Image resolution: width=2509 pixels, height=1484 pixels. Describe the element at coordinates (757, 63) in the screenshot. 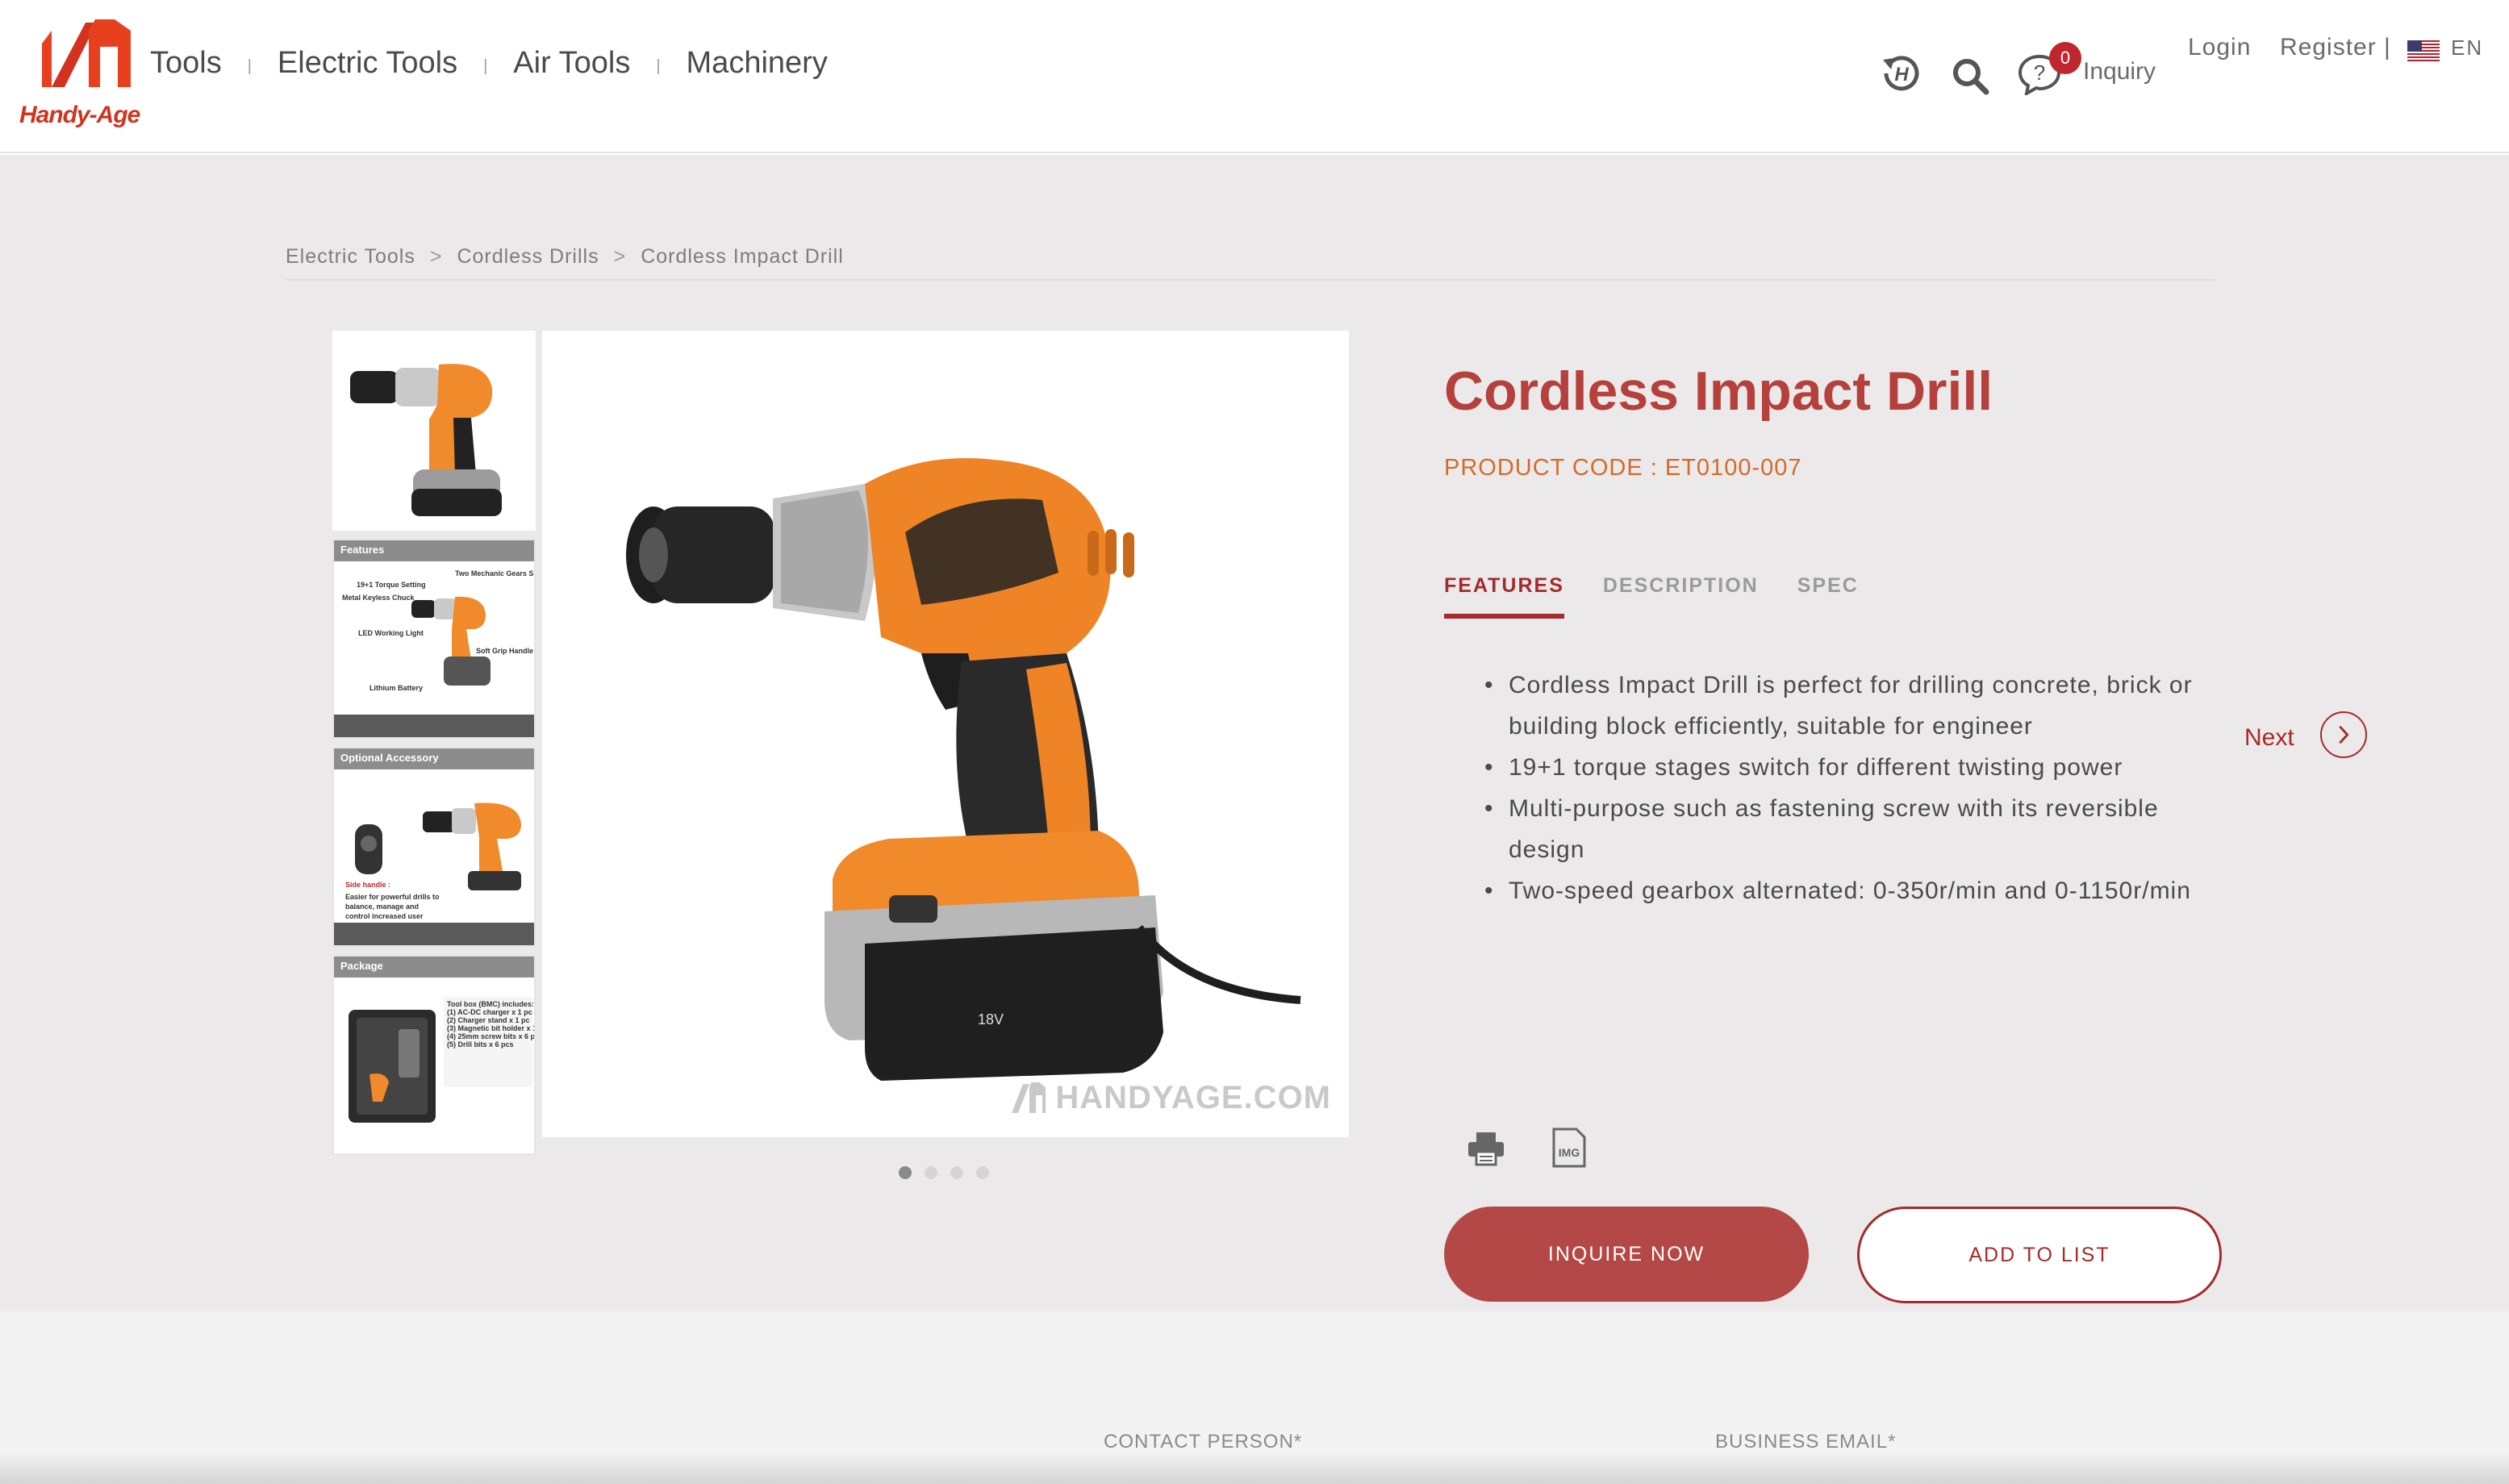

I see `nav-item-machinery: Machinery` at that location.